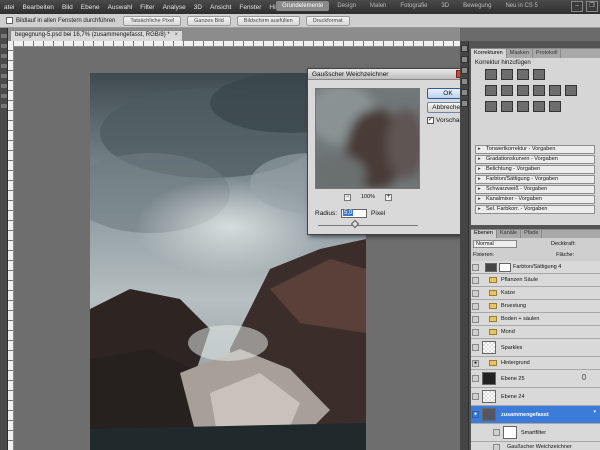 Image resolution: width=600 pixels, height=450 pixels. Describe the element at coordinates (220, 7) in the screenshot. I see `menu-view: Ansicht` at that location.